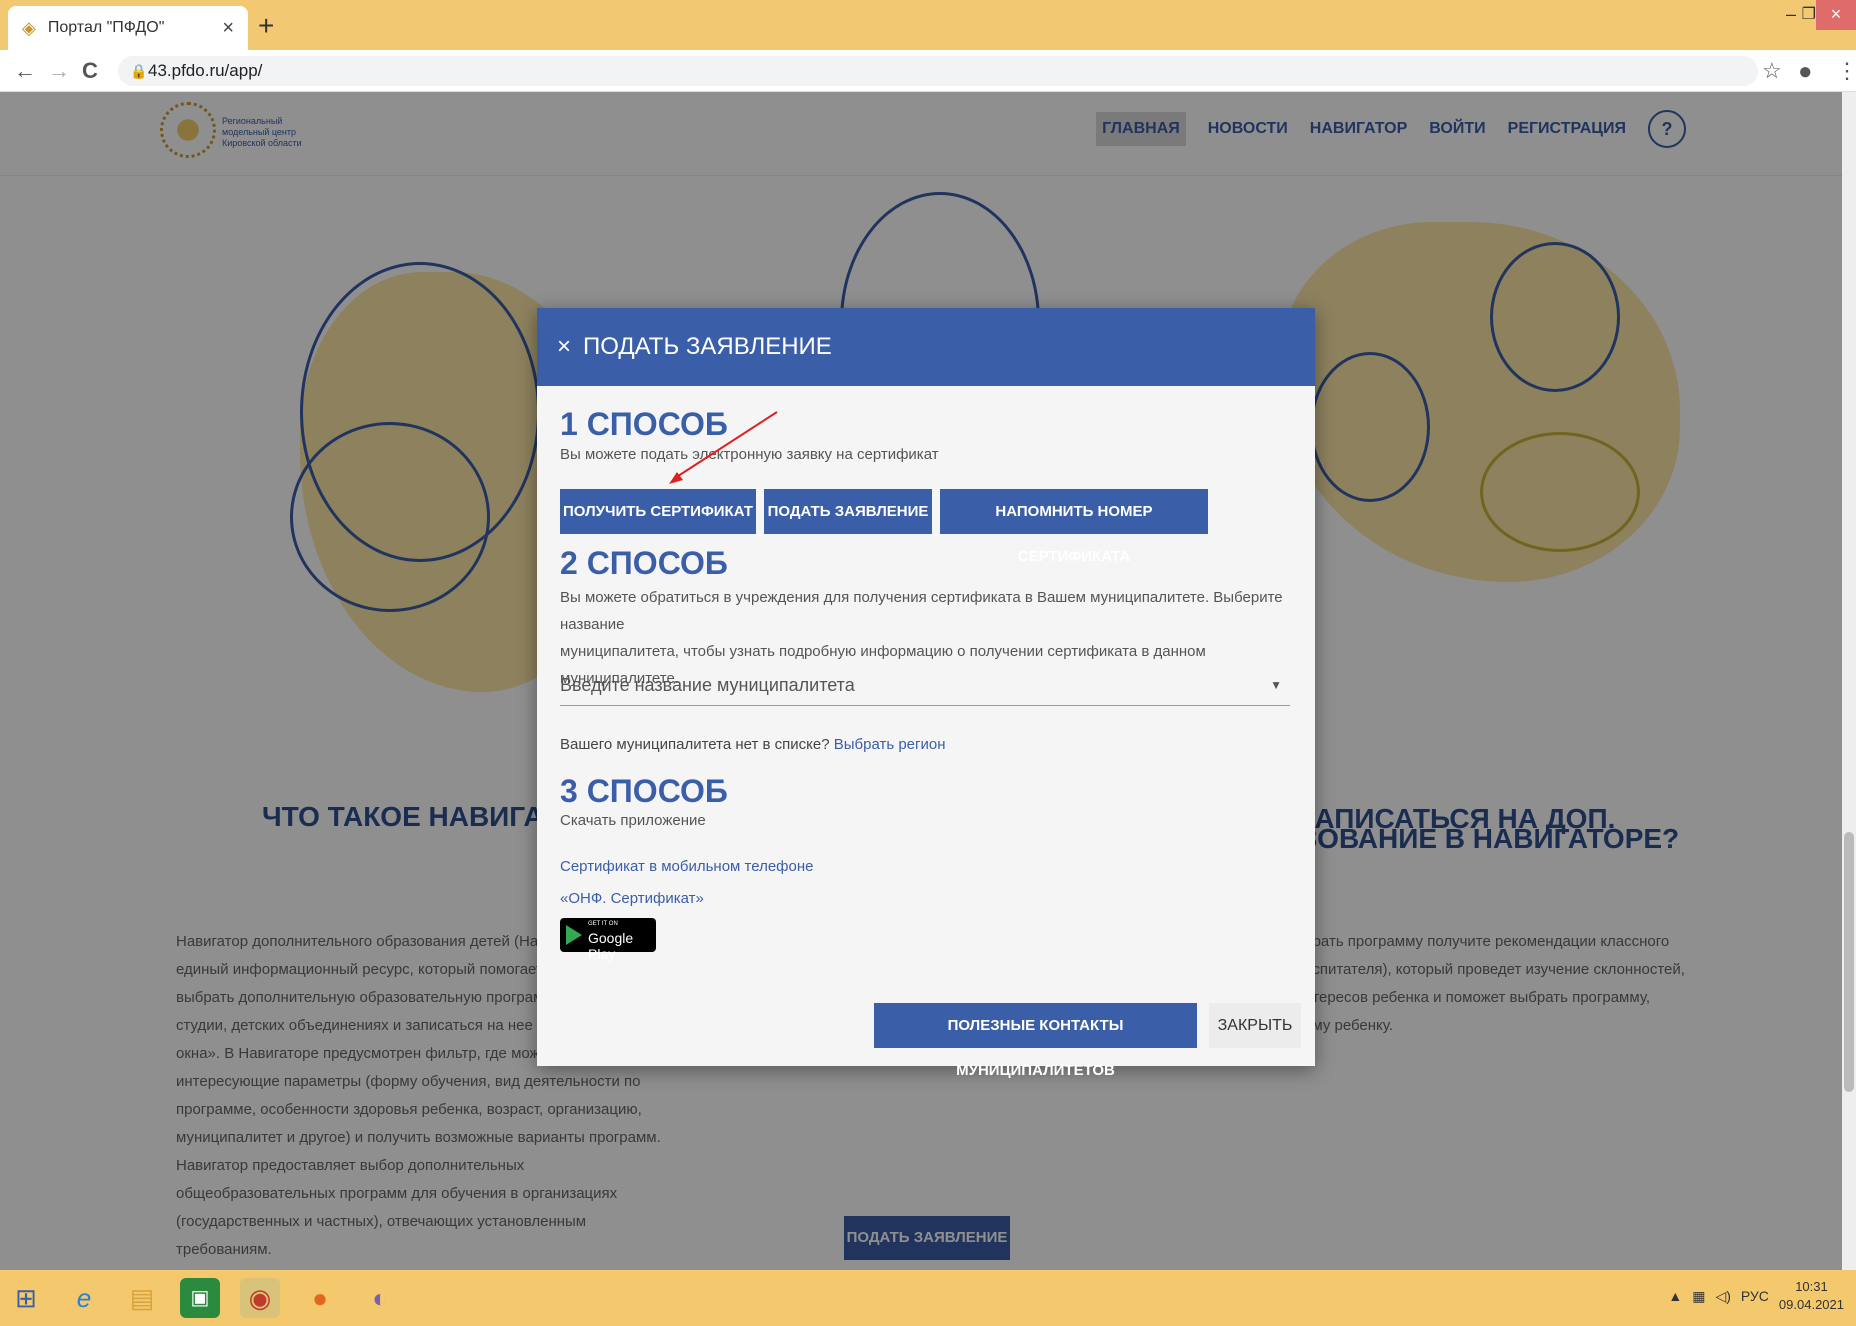 The image size is (1856, 1326). What do you see at coordinates (59, 71) in the screenshot?
I see `forward-icon: →` at bounding box center [59, 71].